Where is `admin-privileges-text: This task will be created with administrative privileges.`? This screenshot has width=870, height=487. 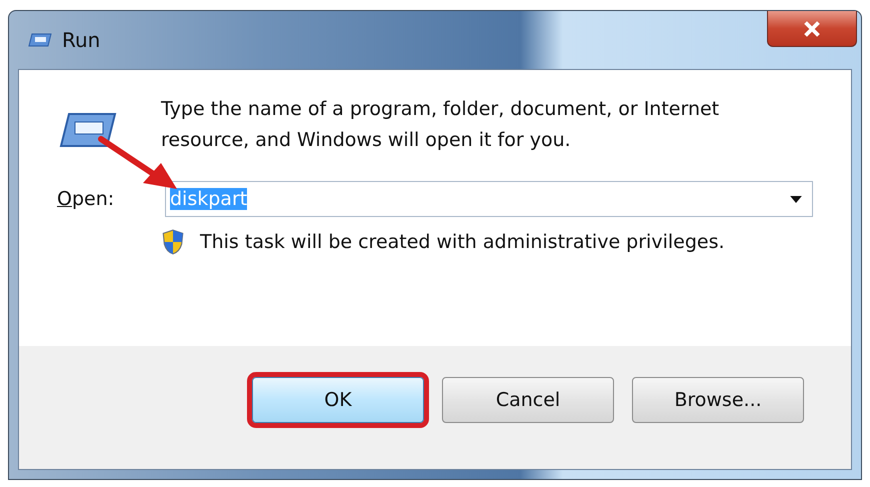
admin-privileges-text: This task will be created with administrative privileges. is located at coordinates (462, 242).